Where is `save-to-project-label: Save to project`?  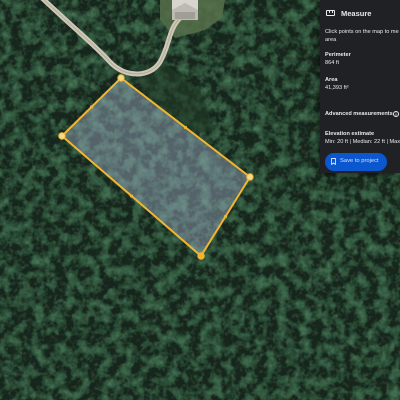 save-to-project-label: Save to project is located at coordinates (359, 161).